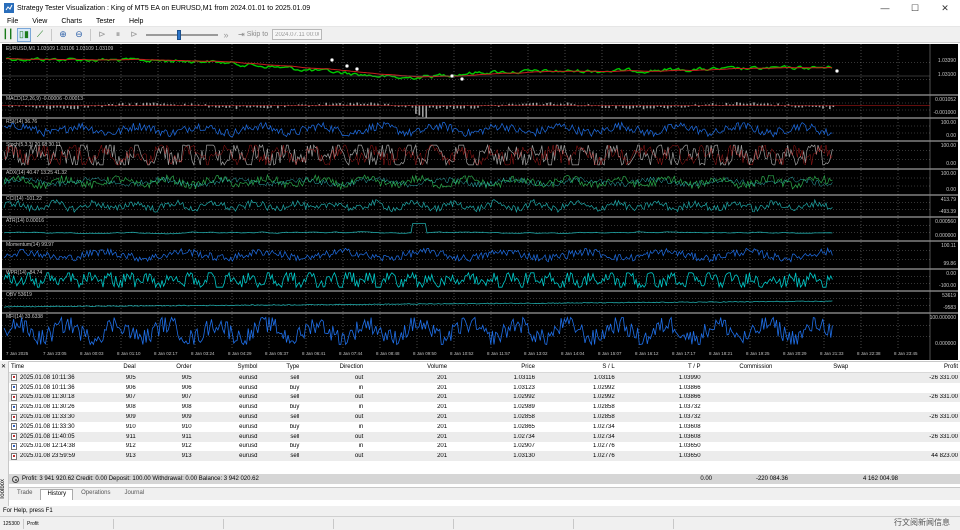 The width and height of the screenshot is (960, 530). What do you see at coordinates (949, 264) in the screenshot?
I see `indicator-scale-bottom: 99.86` at bounding box center [949, 264].